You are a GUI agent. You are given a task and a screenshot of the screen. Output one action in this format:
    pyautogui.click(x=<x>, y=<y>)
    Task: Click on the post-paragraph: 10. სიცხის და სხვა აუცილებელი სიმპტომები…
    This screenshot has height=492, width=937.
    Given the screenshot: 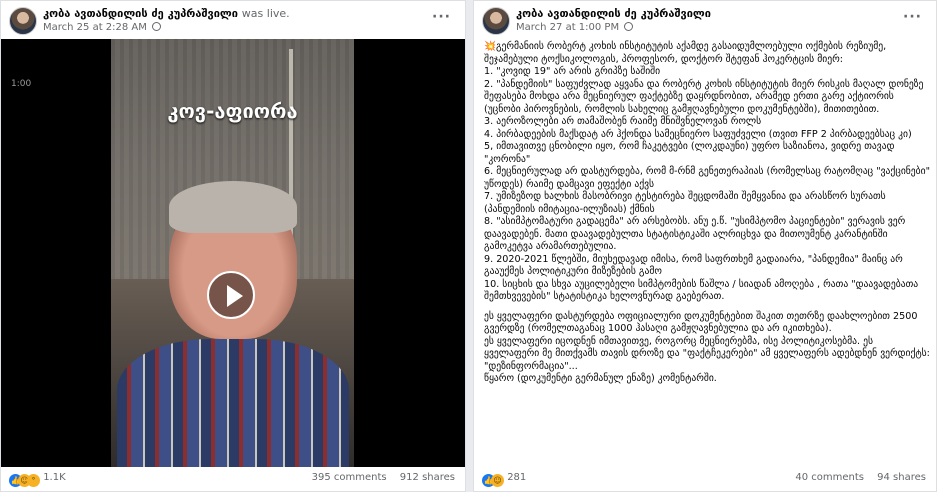 What is the action you would take?
    pyautogui.click(x=701, y=290)
    